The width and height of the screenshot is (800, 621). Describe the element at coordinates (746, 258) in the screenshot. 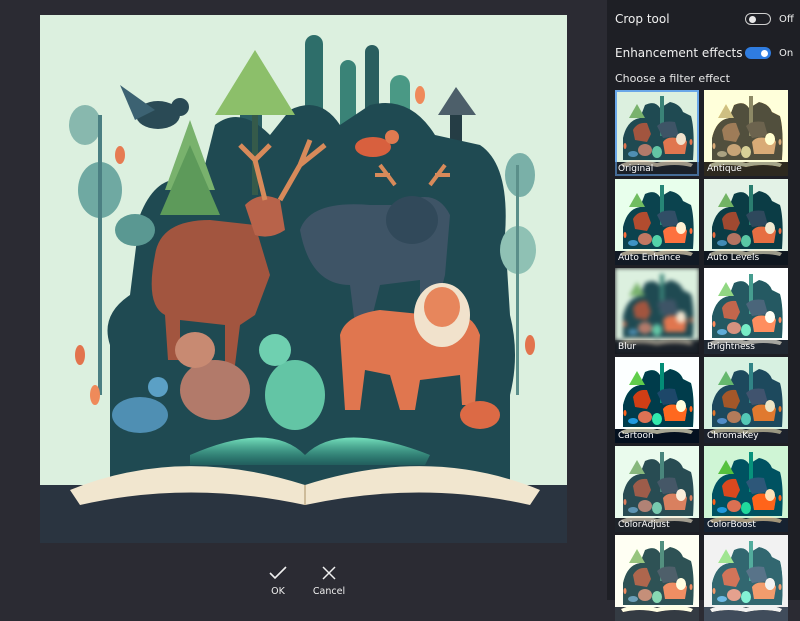

I see `filter-label: Auto Levels` at that location.